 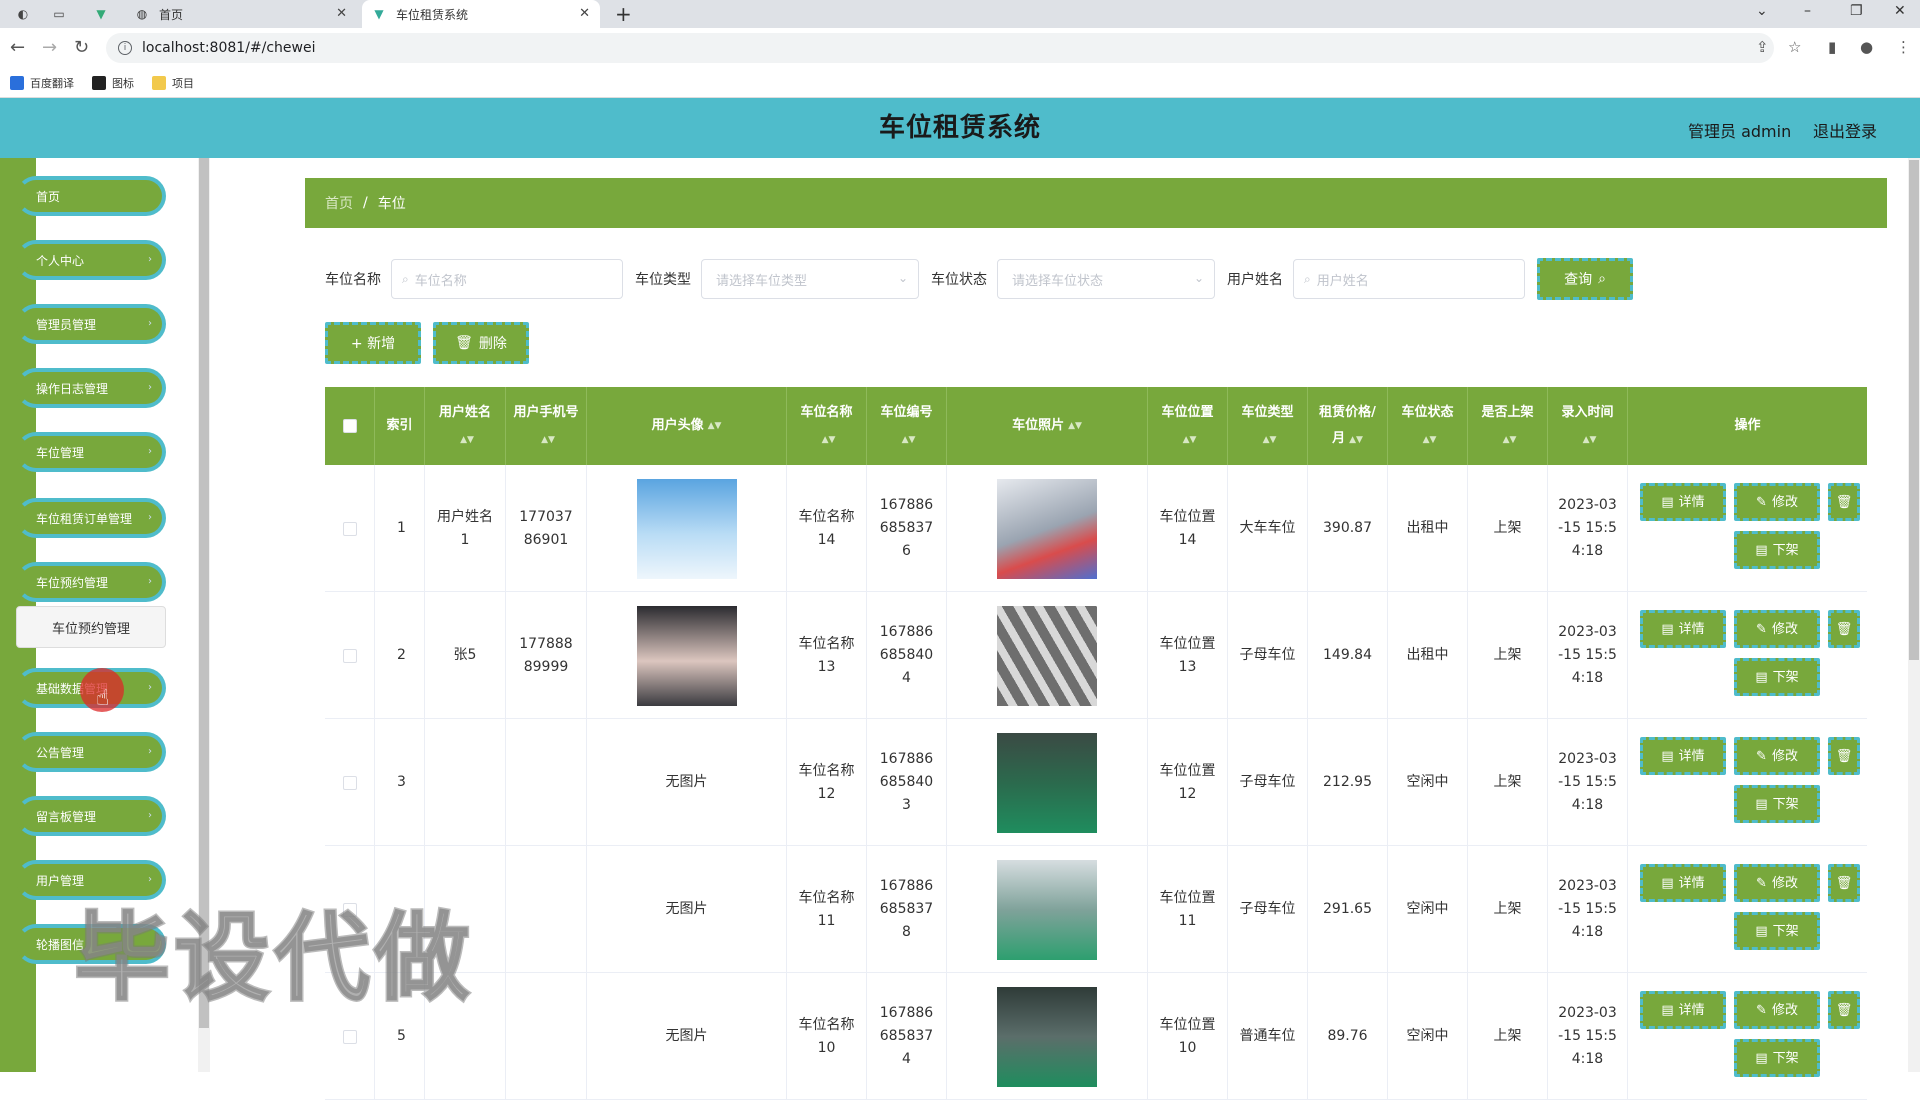 I want to click on breadcrumb-home: 首页, so click(x=339, y=203).